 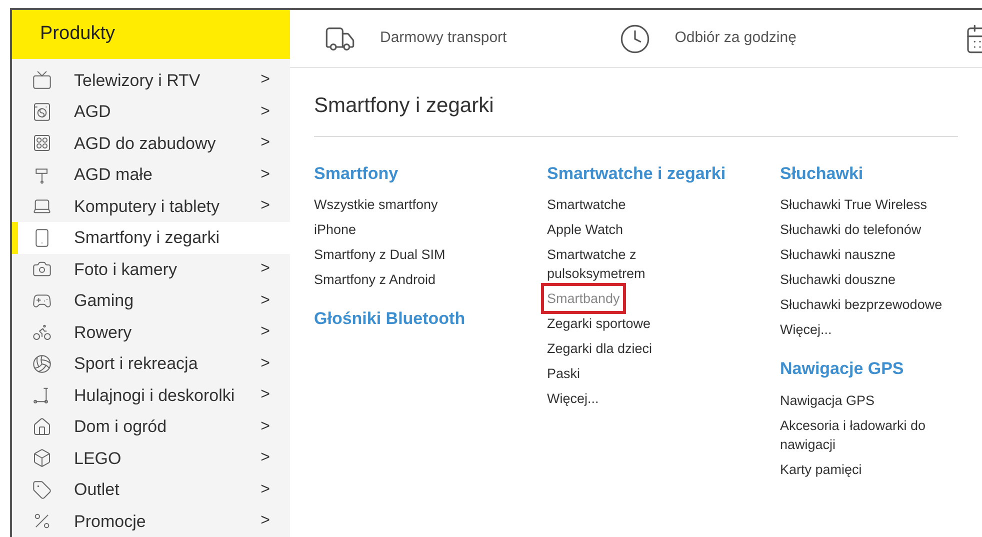 I want to click on category-item: Dom i ogród >, so click(x=151, y=426).